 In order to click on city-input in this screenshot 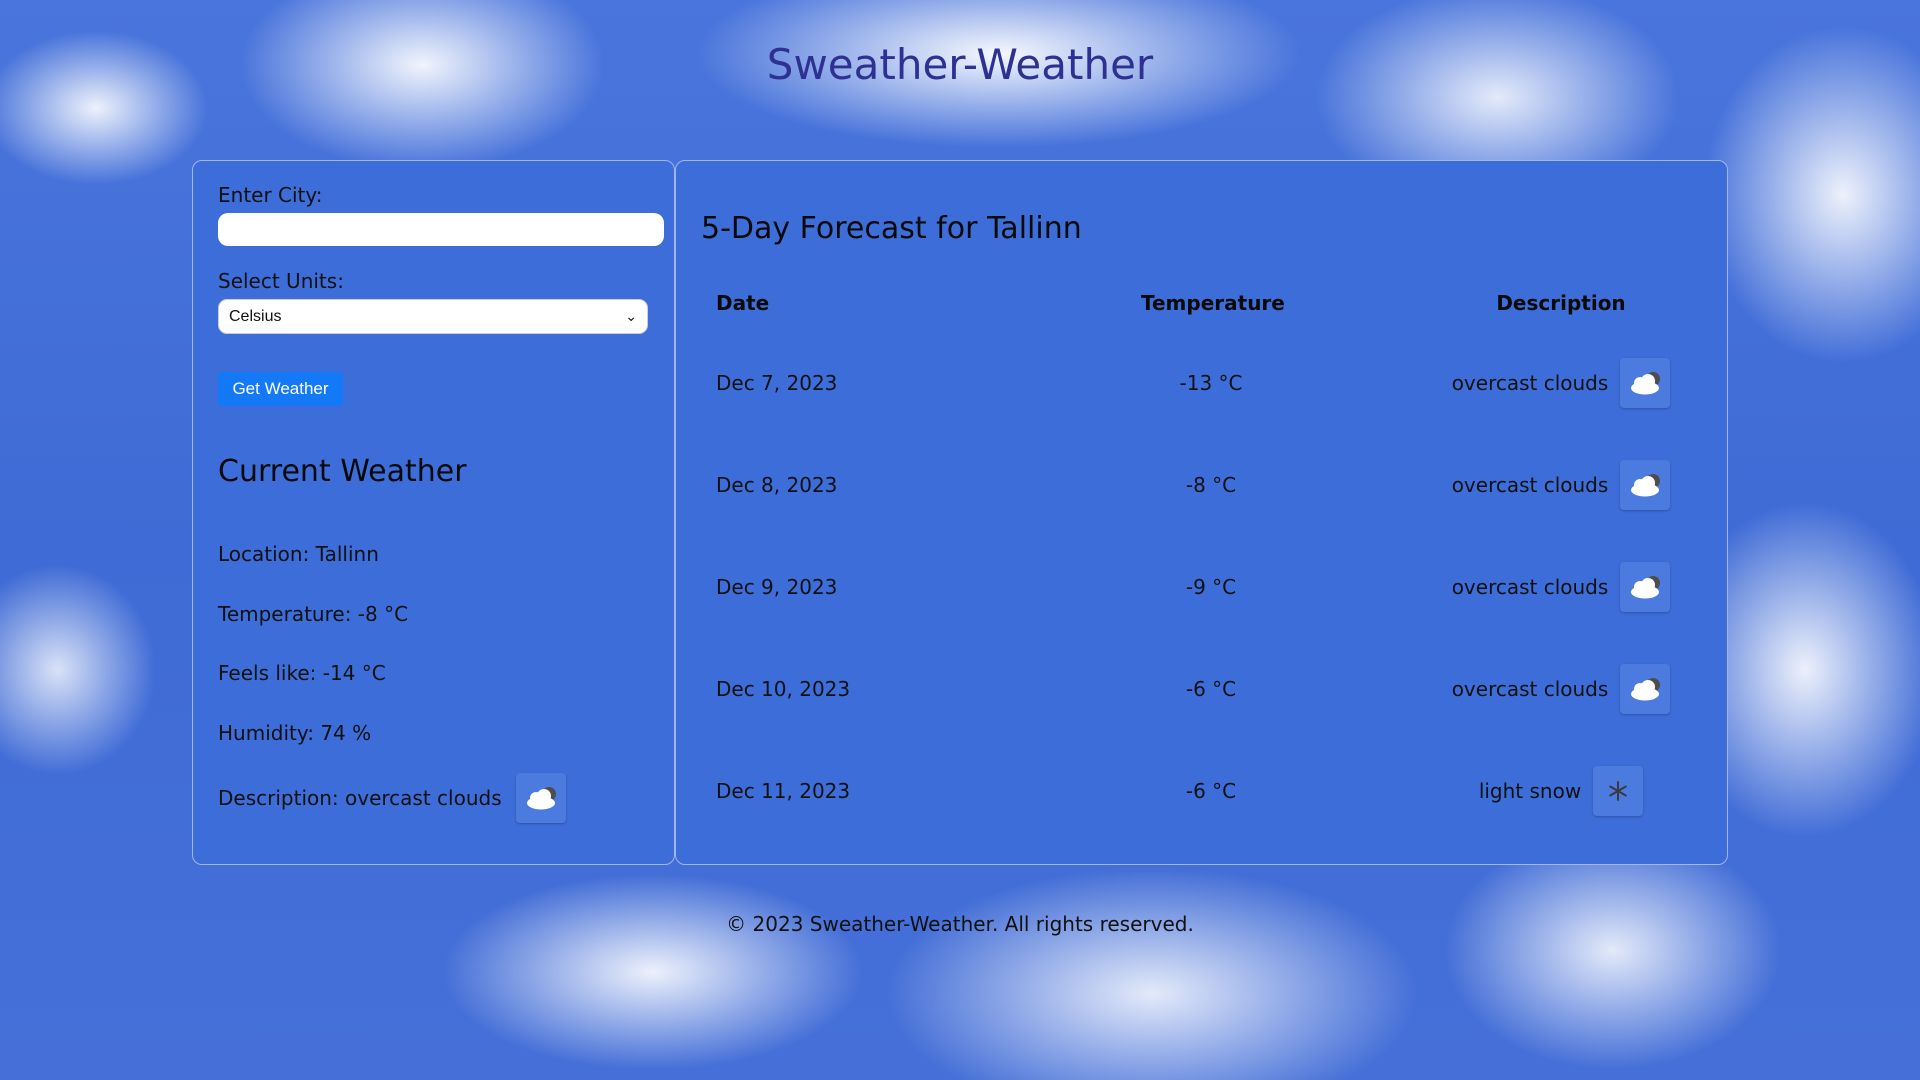, I will do `click(441, 229)`.